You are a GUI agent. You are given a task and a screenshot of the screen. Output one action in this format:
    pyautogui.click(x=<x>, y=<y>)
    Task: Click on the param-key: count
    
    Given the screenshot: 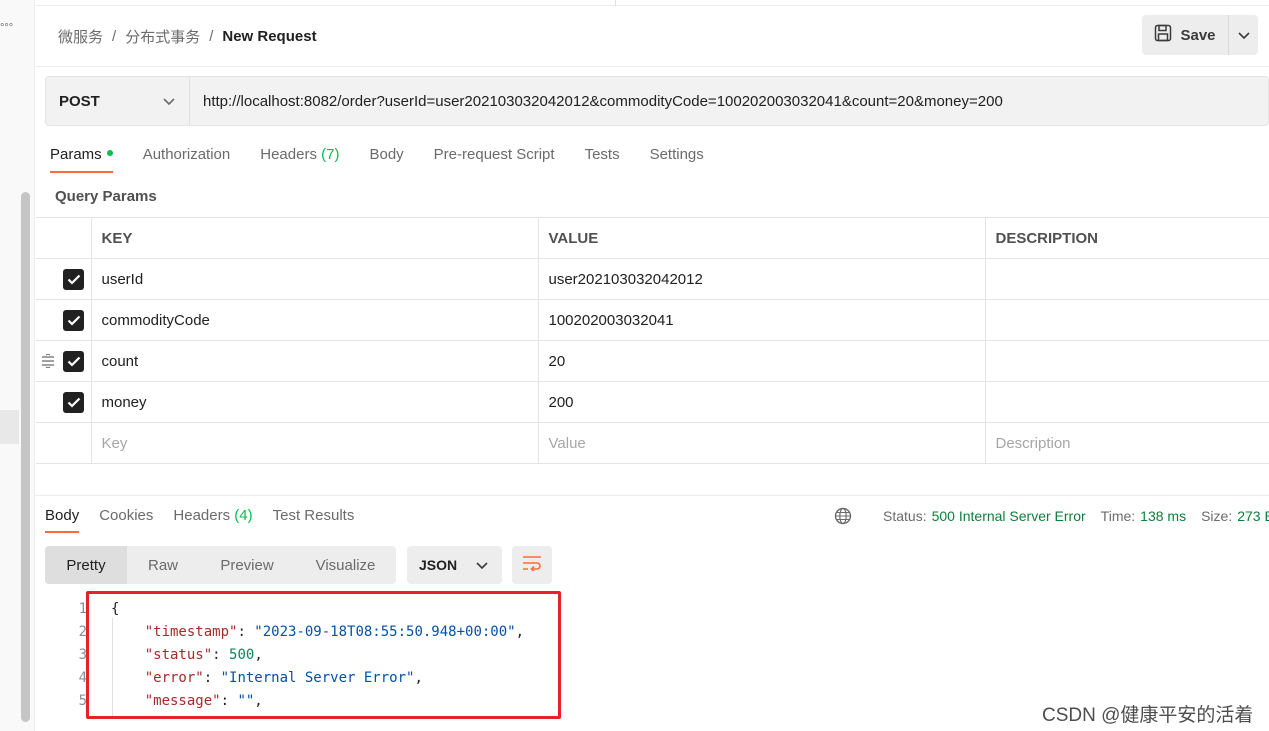 What is the action you would take?
    pyautogui.click(x=314, y=361)
    